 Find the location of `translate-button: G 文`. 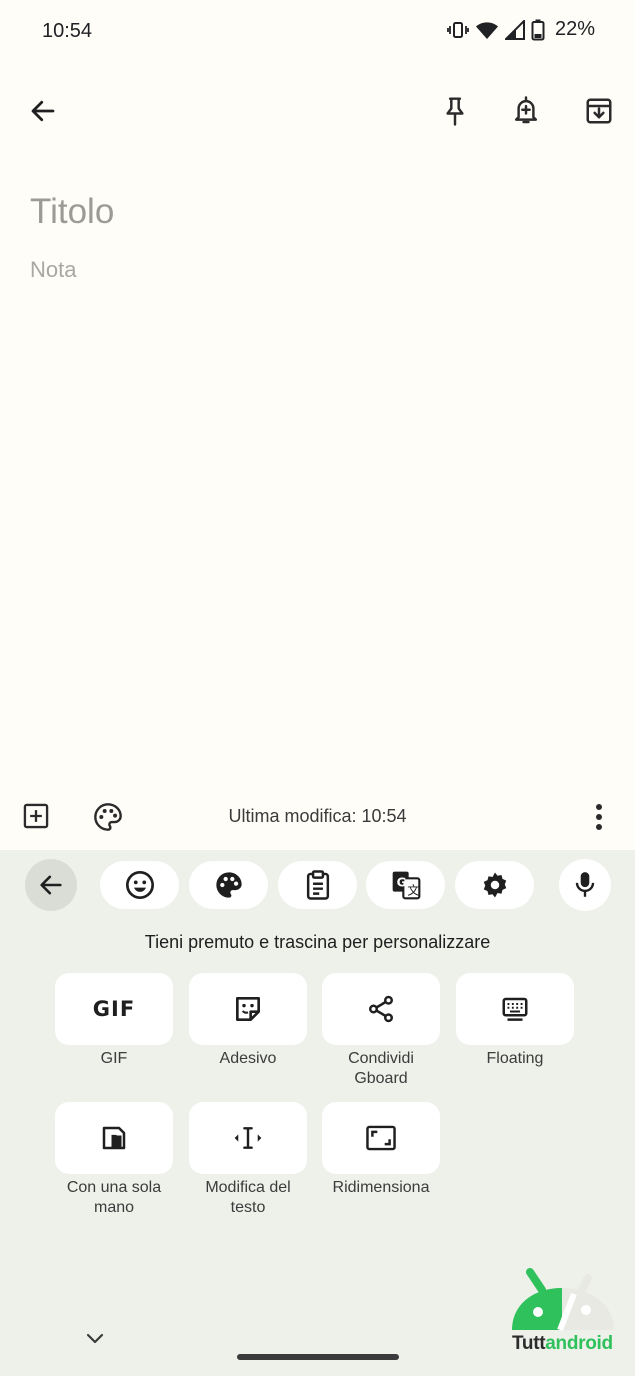

translate-button: G 文 is located at coordinates (405, 885).